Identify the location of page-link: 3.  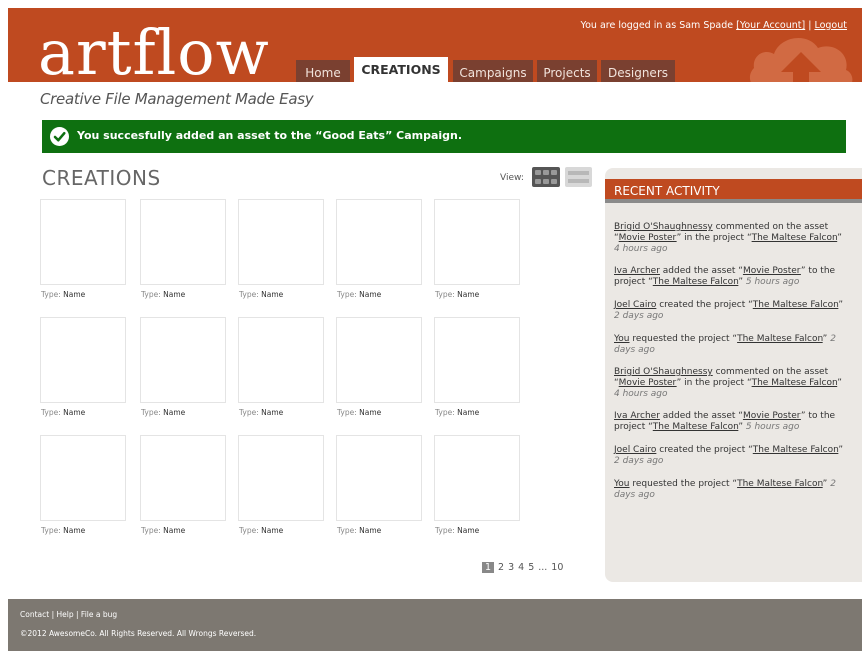
(511, 567).